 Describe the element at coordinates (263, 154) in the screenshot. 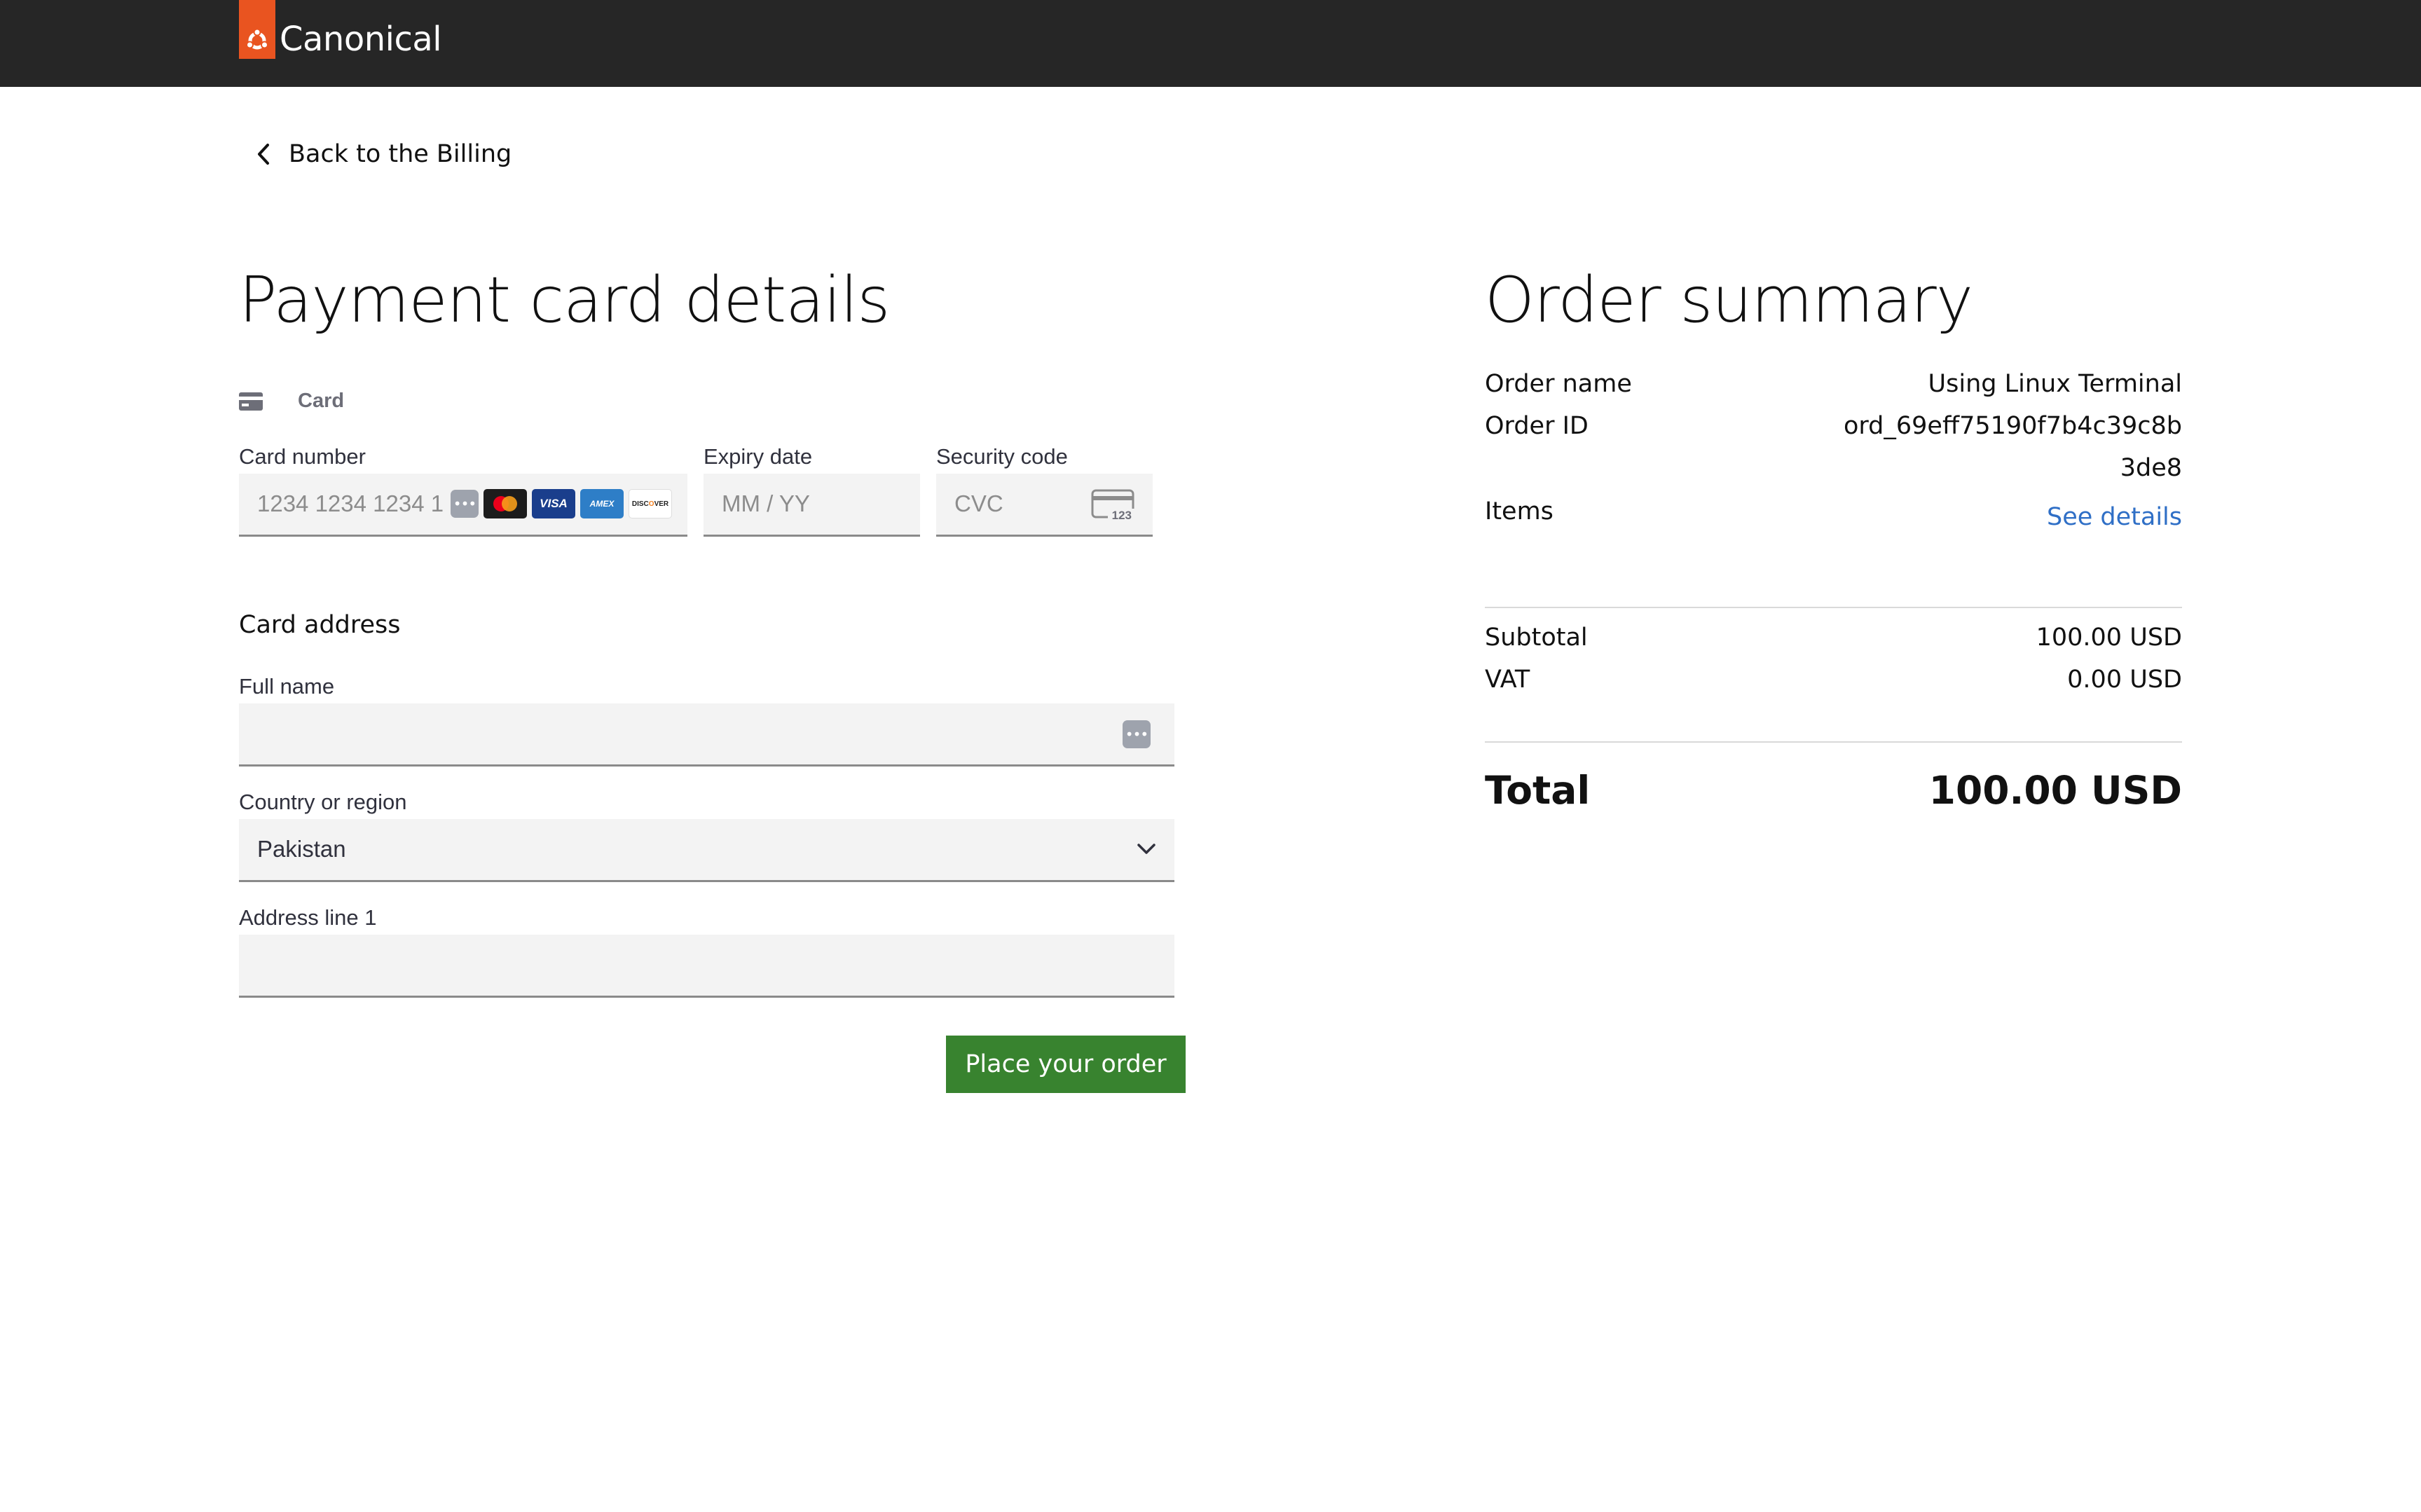

I see `chevron-left-icon` at that location.